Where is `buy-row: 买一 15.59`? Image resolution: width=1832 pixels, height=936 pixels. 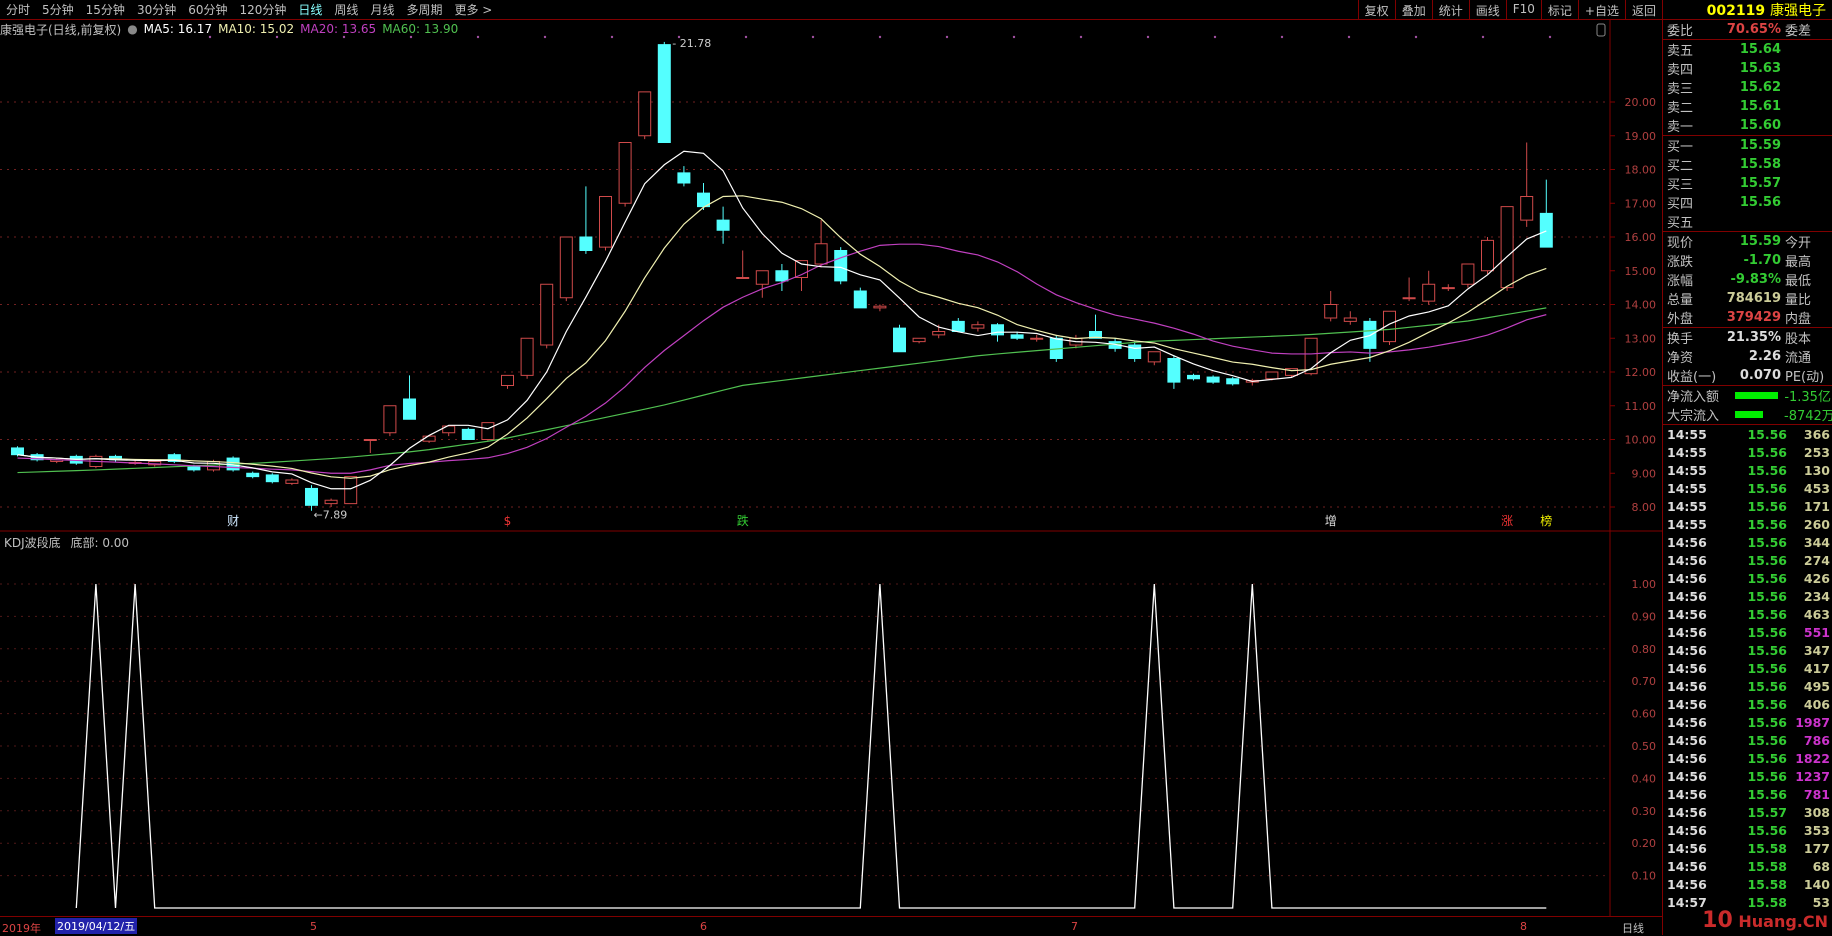
buy-row: 买一 15.59 is located at coordinates (1747, 145).